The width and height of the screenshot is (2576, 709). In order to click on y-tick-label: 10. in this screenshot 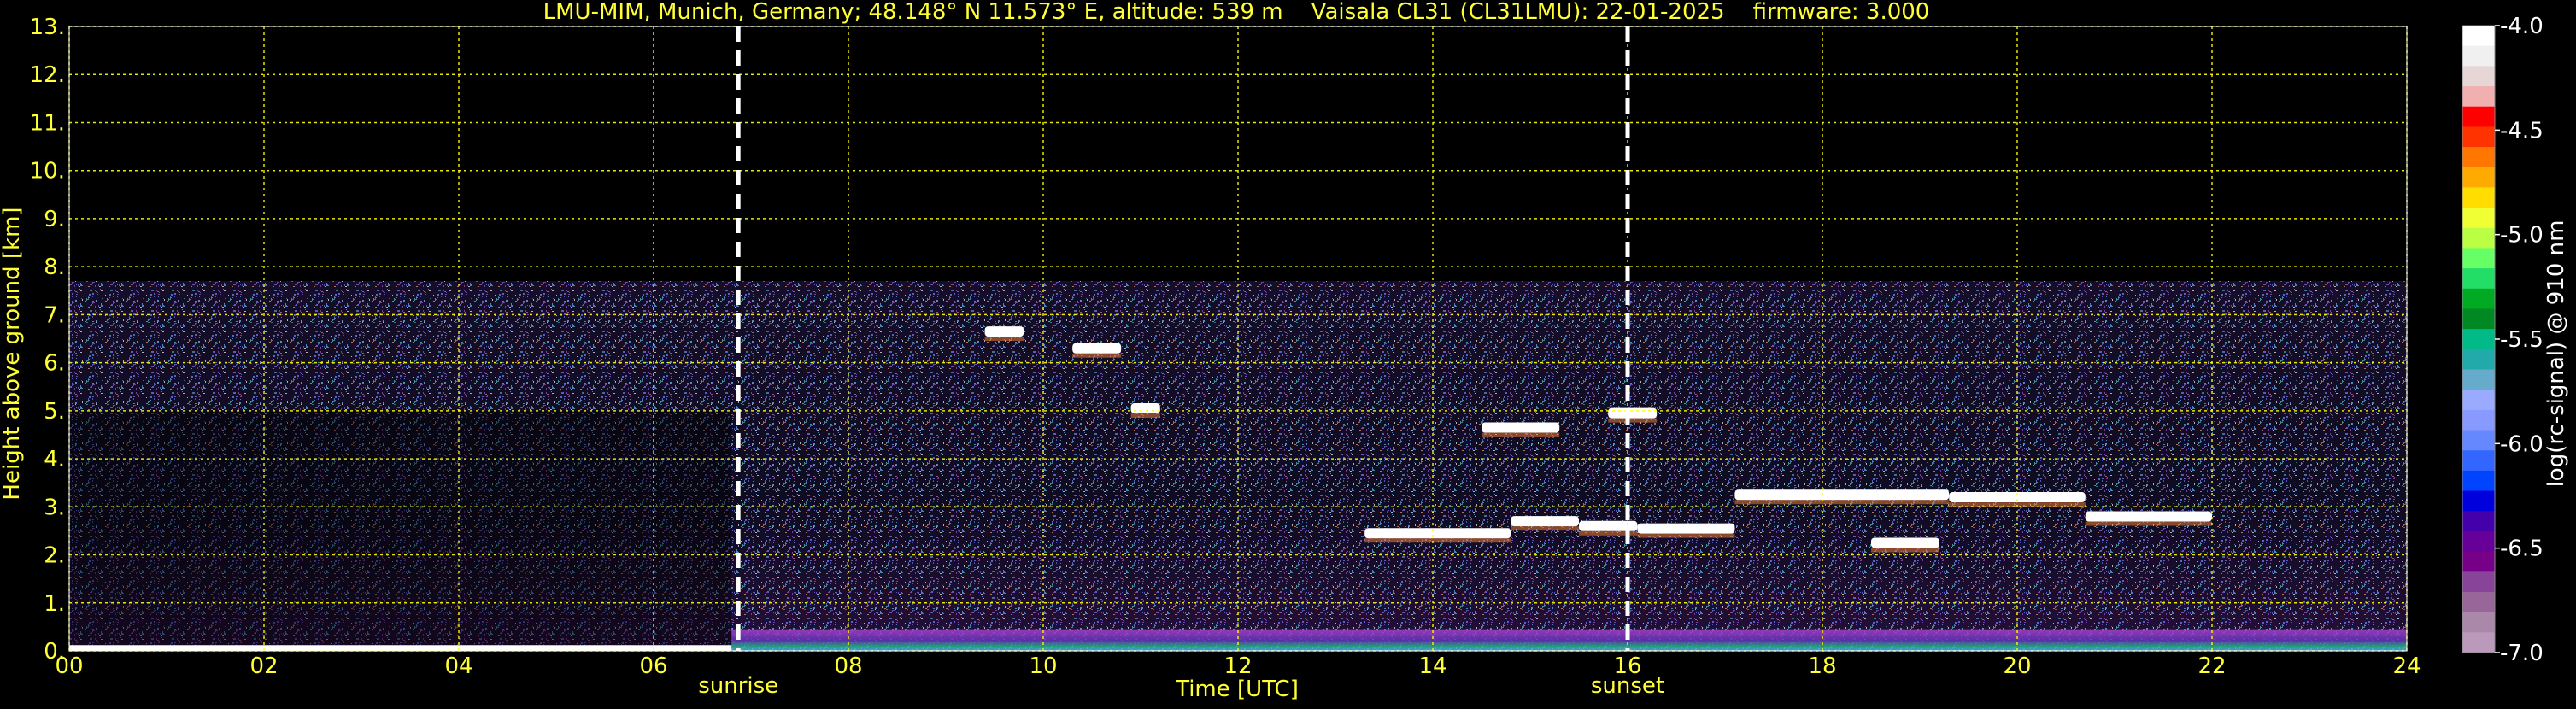, I will do `click(47, 172)`.